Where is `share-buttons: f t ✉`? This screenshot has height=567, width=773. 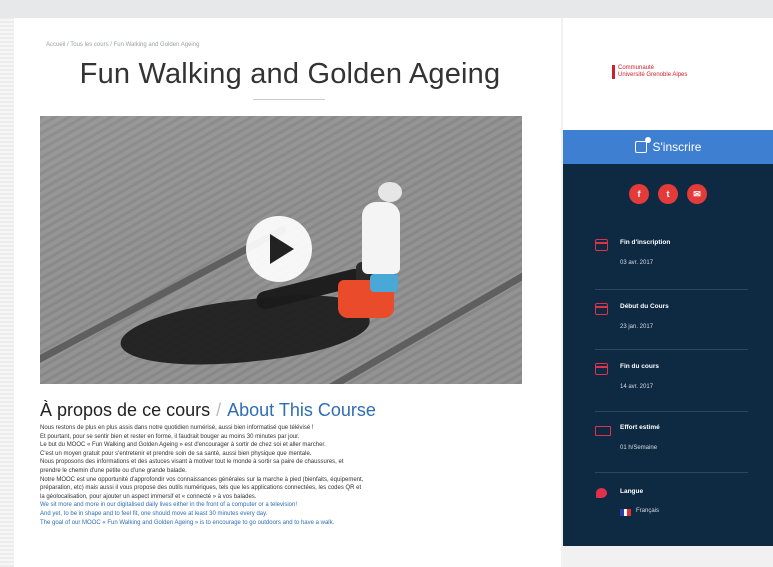
share-buttons: f t ✉ is located at coordinates (668, 194).